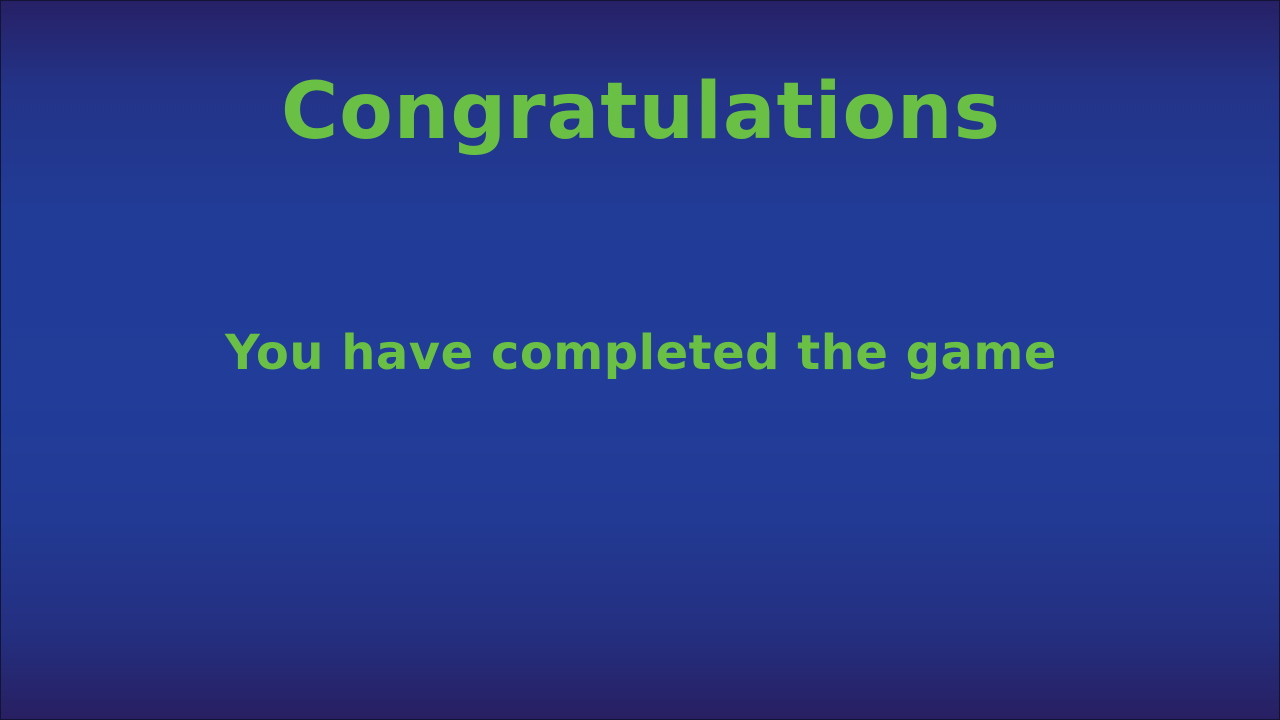 The width and height of the screenshot is (1280, 720). I want to click on completion-message: You have completed the game, so click(641, 353).